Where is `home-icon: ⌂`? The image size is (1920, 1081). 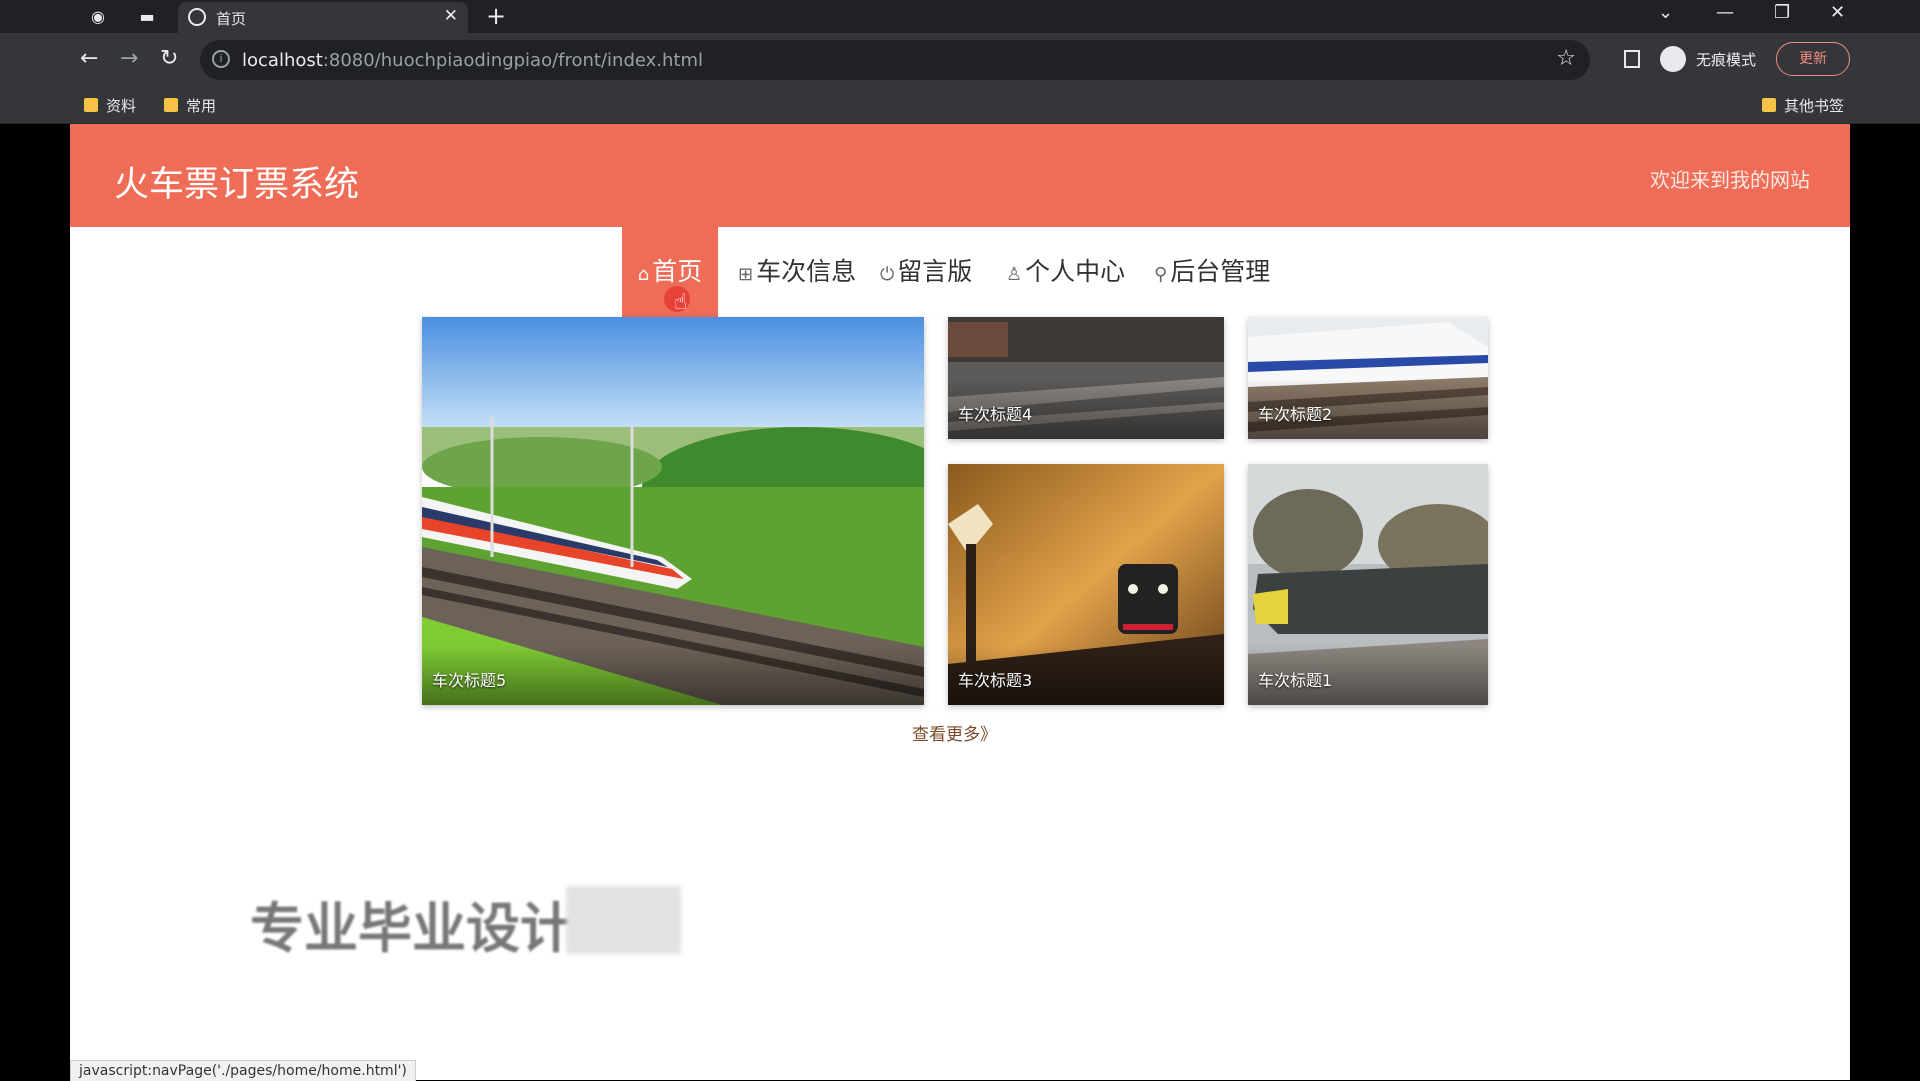
home-icon: ⌂ is located at coordinates (643, 274).